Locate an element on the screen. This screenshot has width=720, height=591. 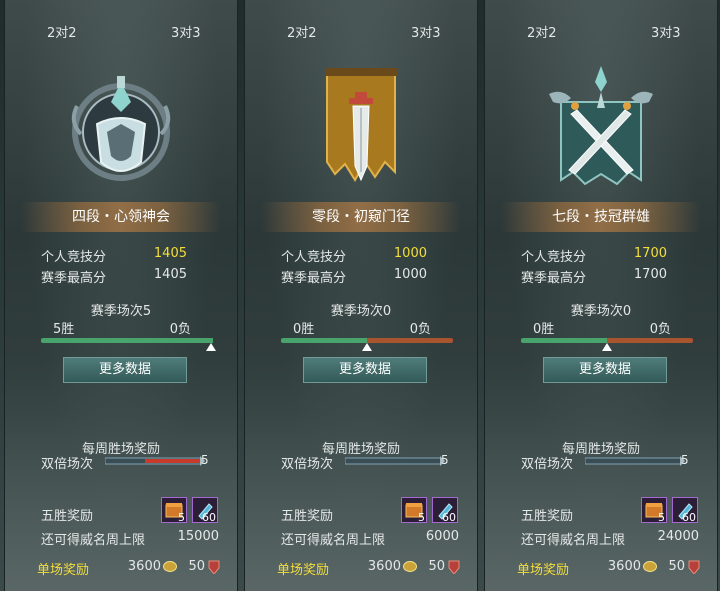
wins-count: 5胜 is located at coordinates (64, 329).